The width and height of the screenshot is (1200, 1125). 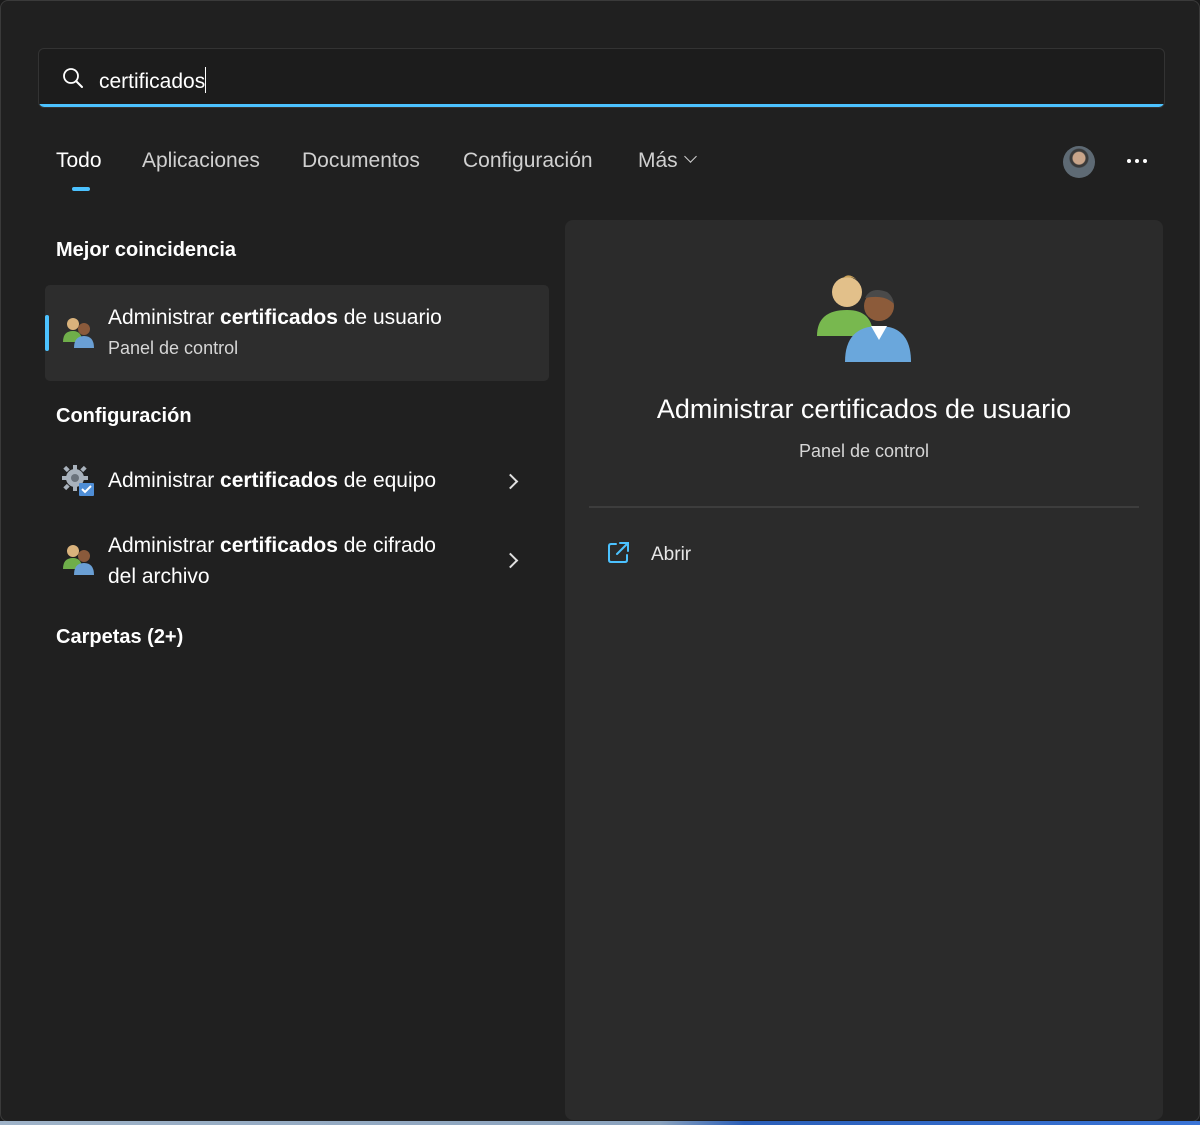 What do you see at coordinates (671, 554) in the screenshot?
I see `open-label: Abrir` at bounding box center [671, 554].